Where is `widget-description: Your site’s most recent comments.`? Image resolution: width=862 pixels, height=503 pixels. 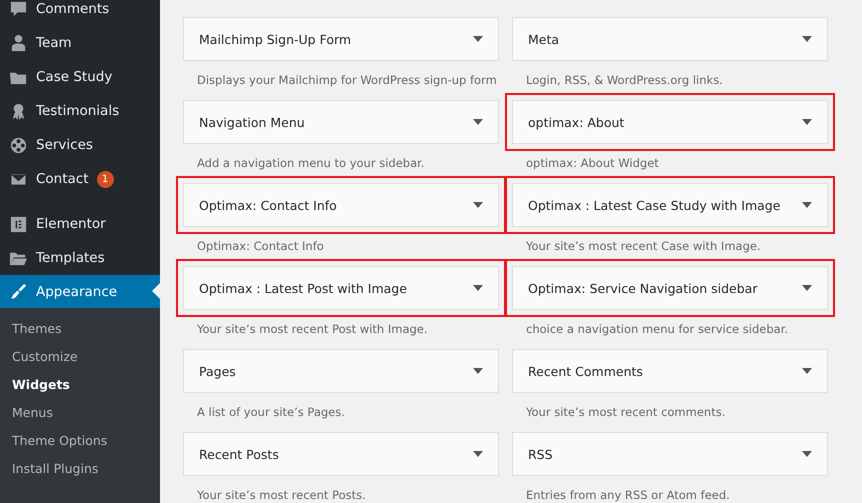 widget-description: Your site’s most recent comments. is located at coordinates (626, 412).